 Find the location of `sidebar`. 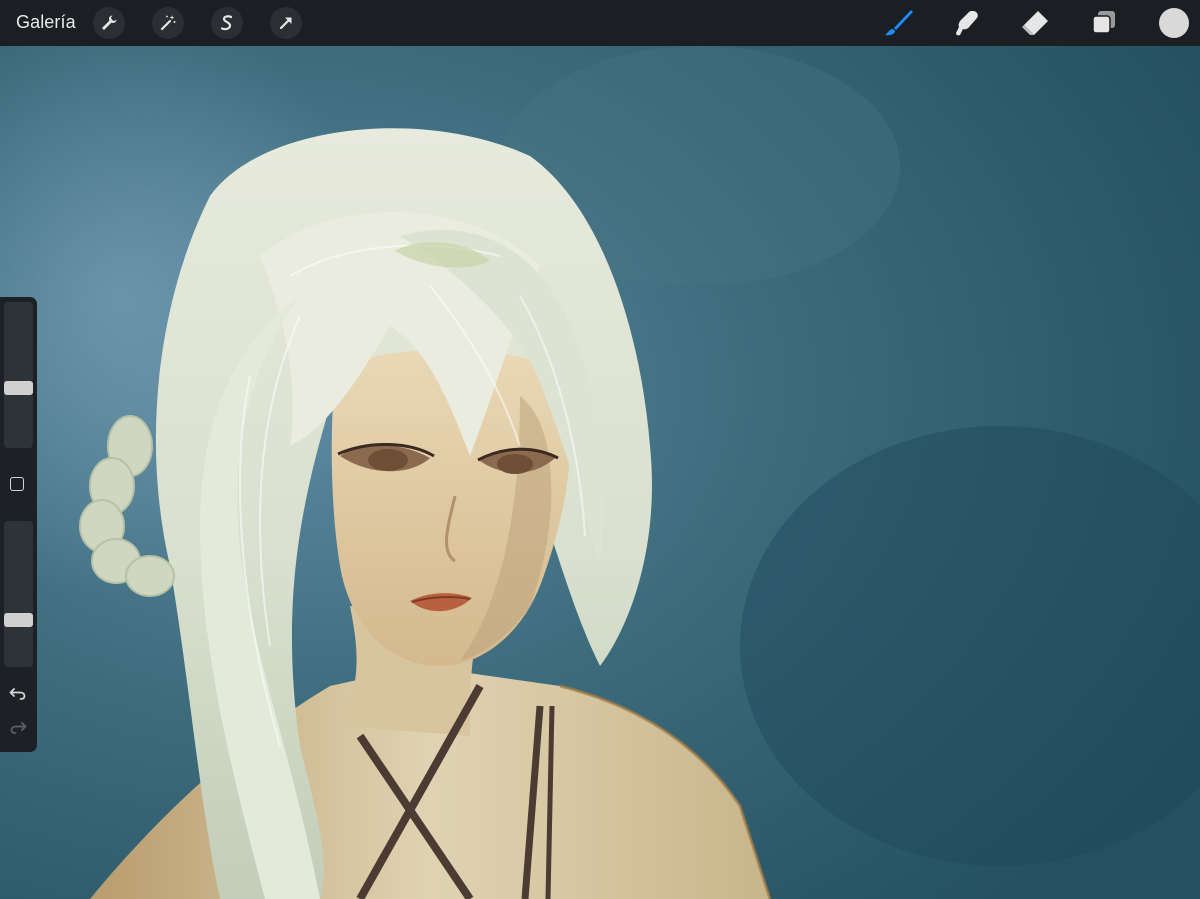

sidebar is located at coordinates (18, 524).